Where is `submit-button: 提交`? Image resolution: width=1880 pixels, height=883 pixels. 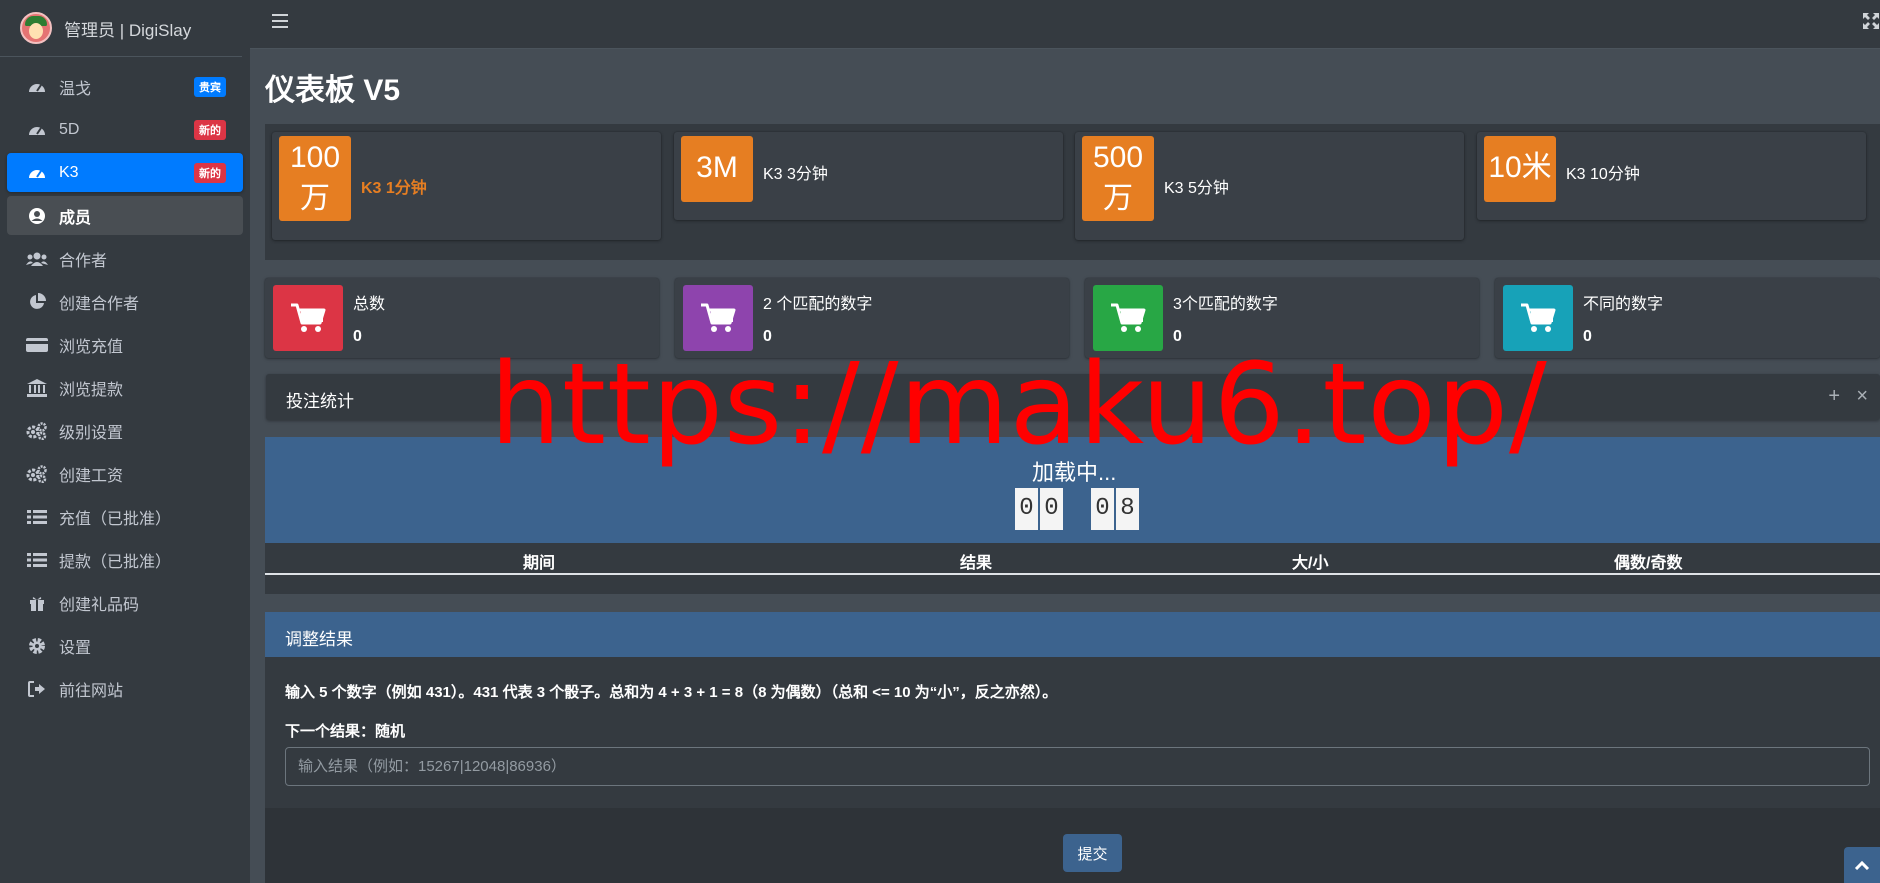
submit-button: 提交 is located at coordinates (1092, 853).